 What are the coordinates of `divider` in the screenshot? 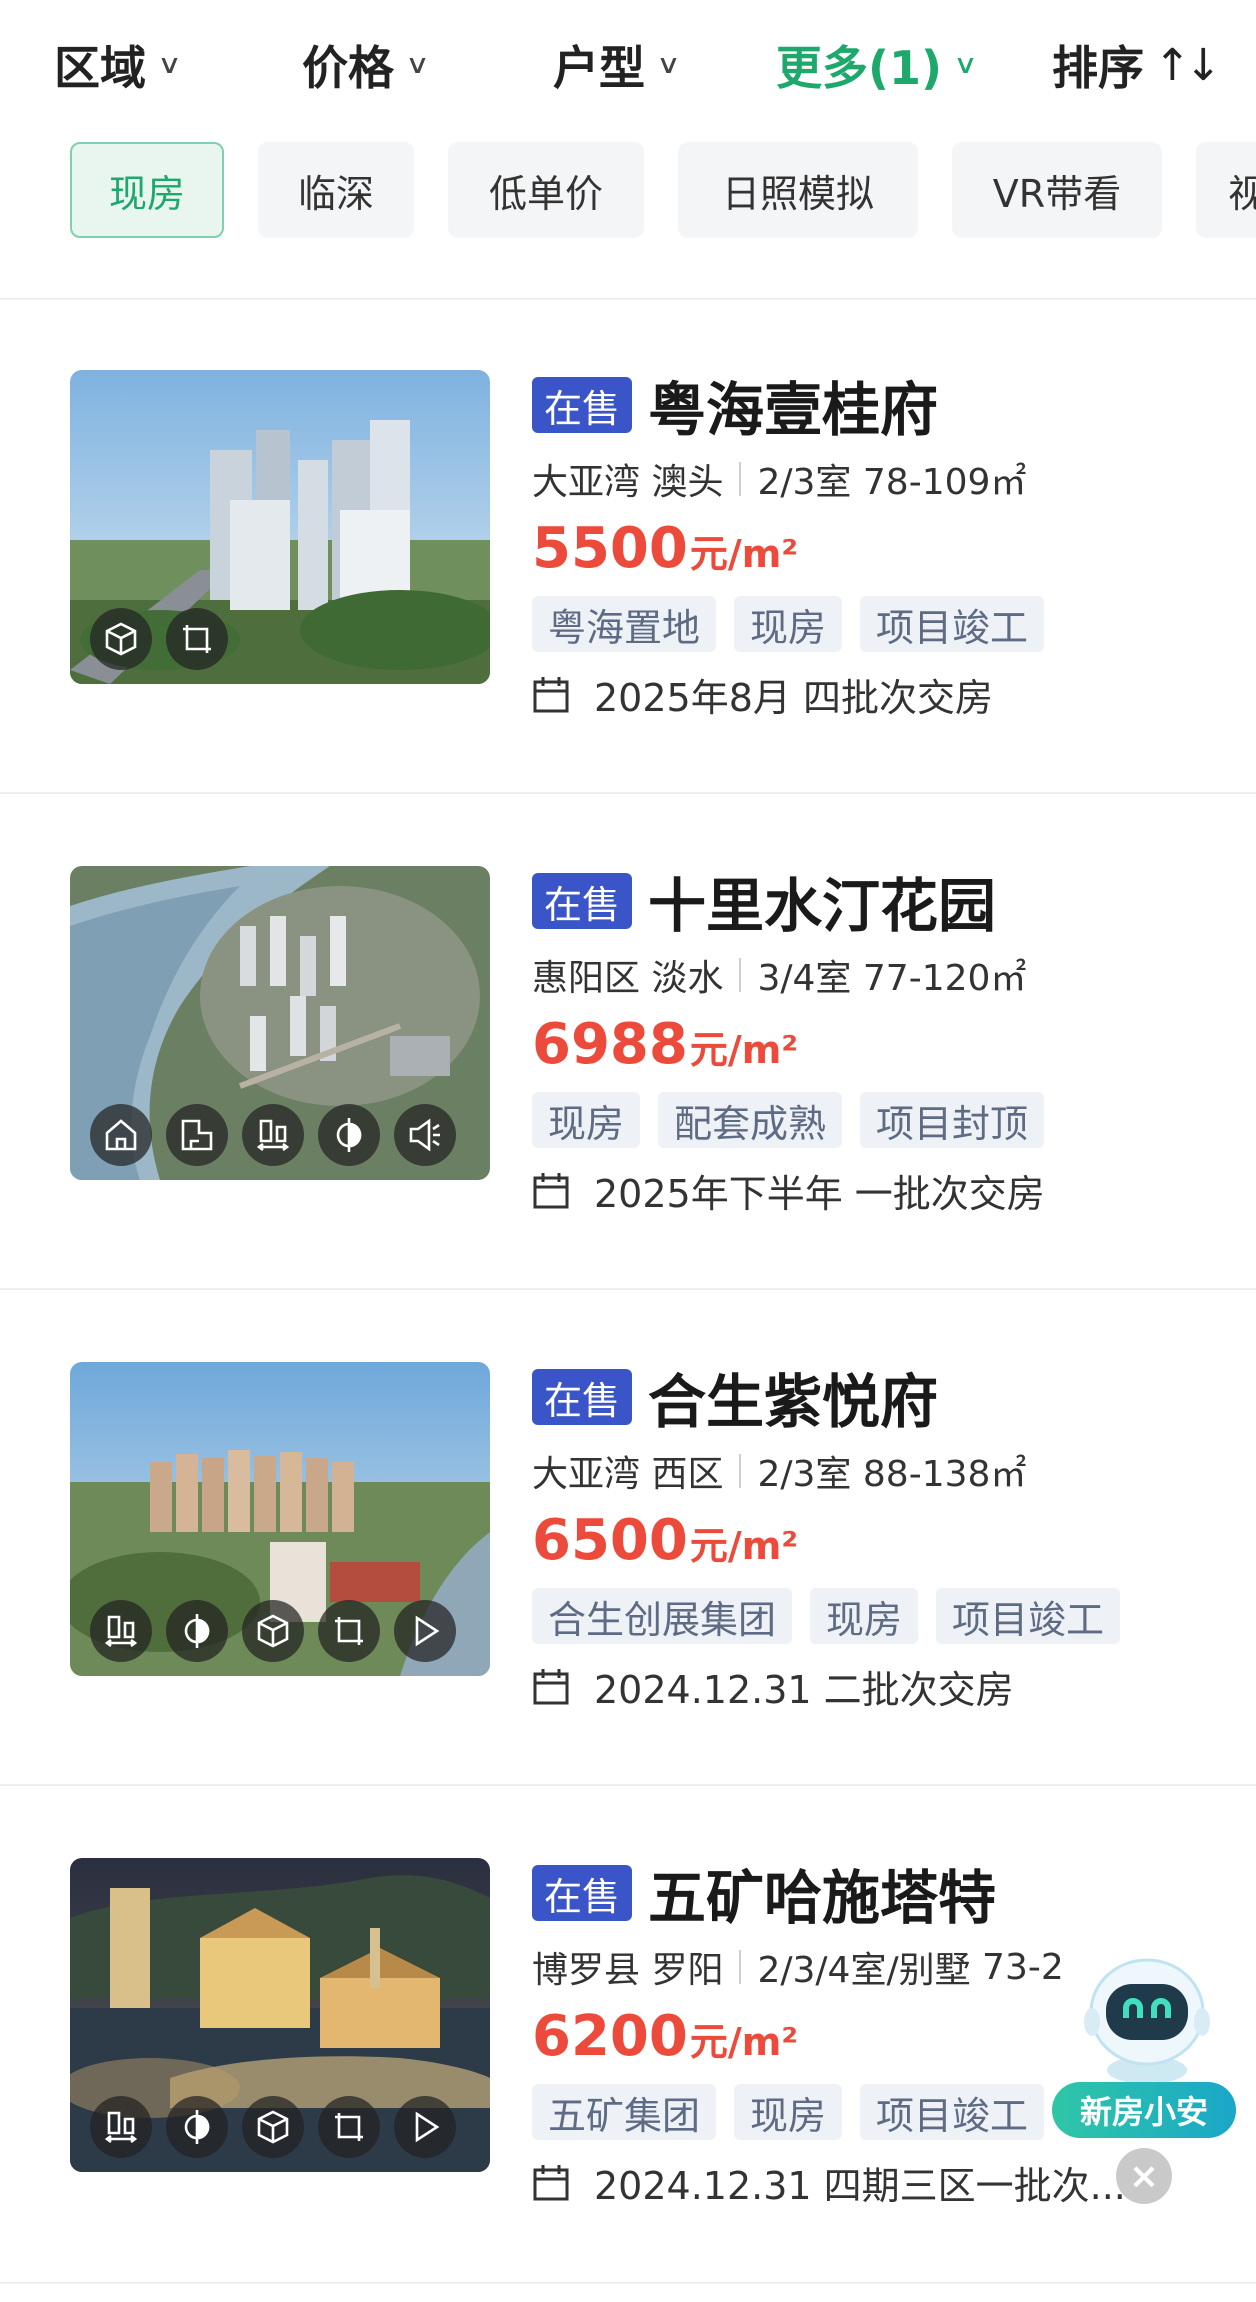 It's located at (628, 2283).